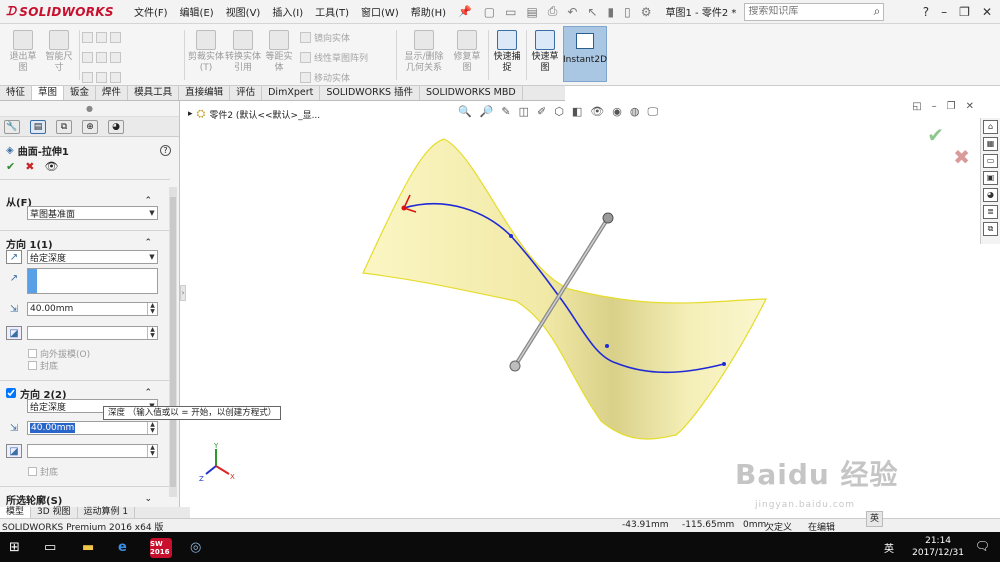 This screenshot has height=562, width=1000. Describe the element at coordinates (23, 55) in the screenshot. I see `exit-sketch-button: 退出草图` at that location.